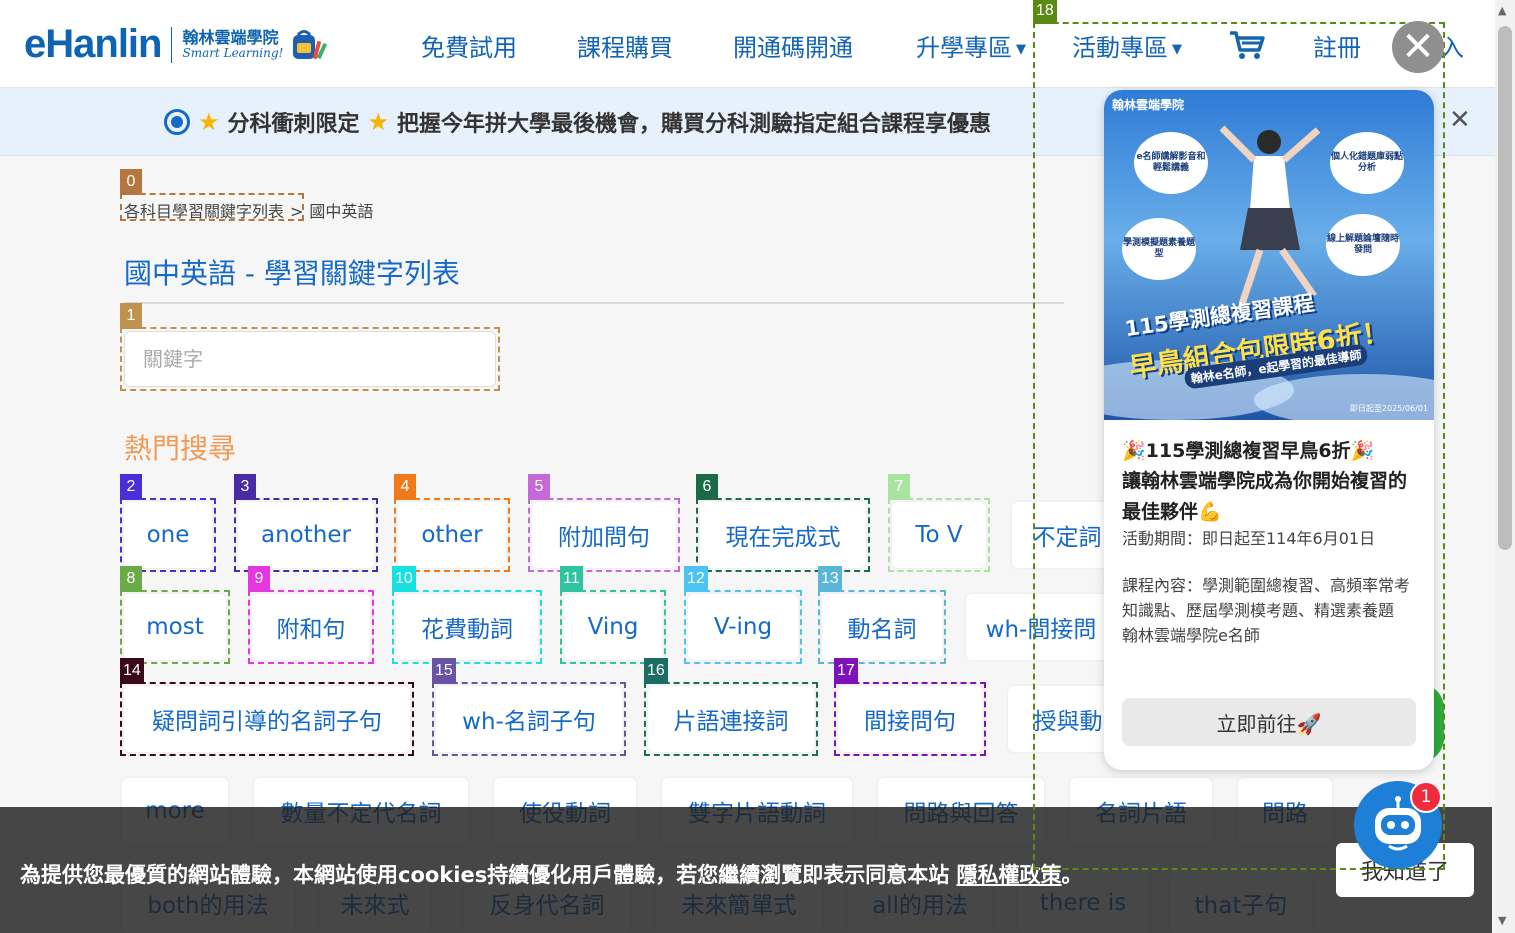  I want to click on promo-content: 課程內容：學測範圍總複習、高頻率常考知識點、歷屆學測模考題、精選素養題, so click(1266, 597).